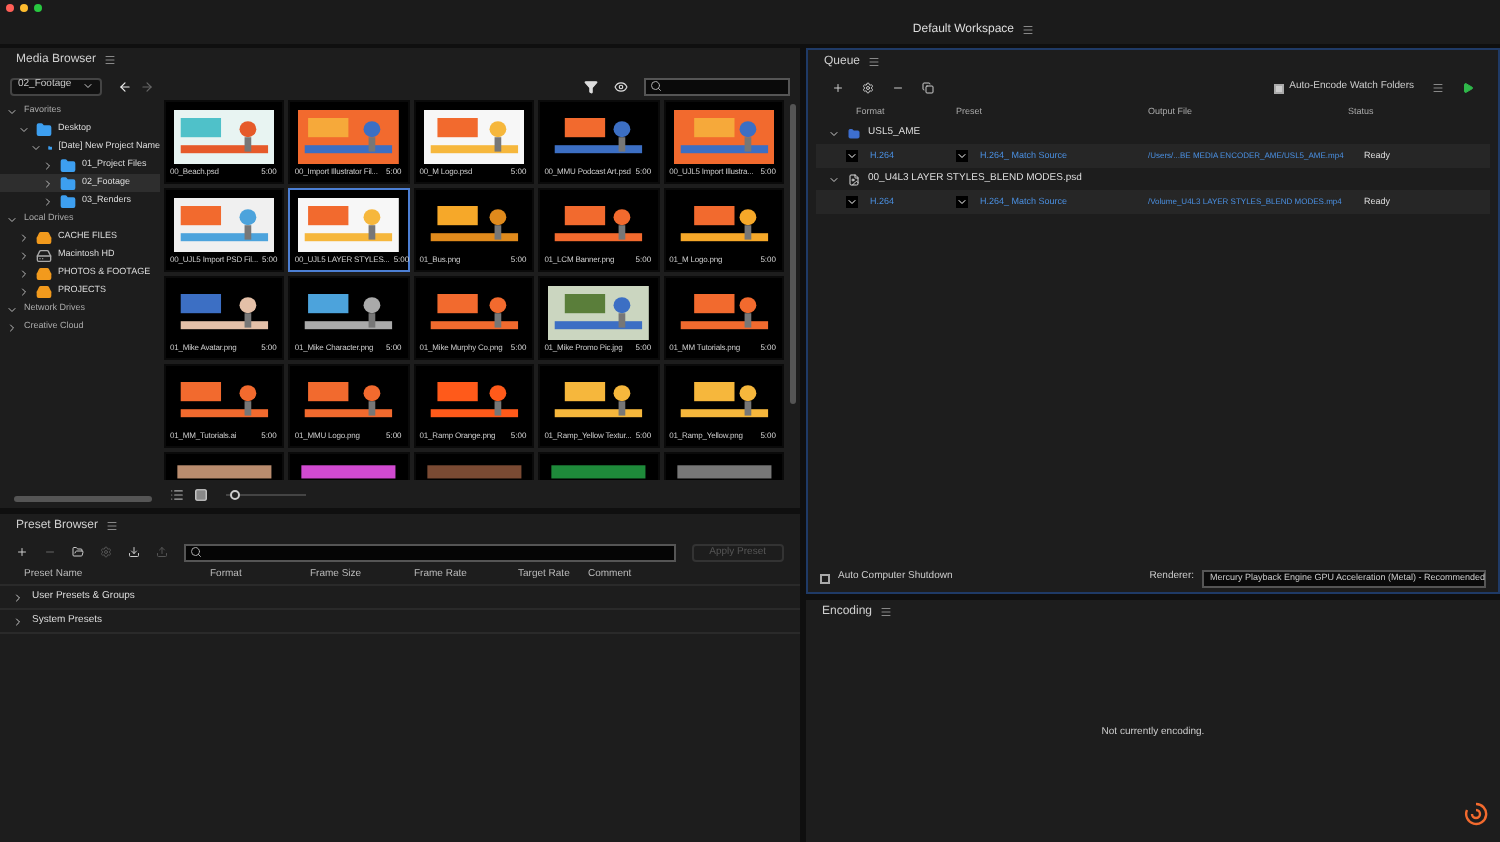 Image resolution: width=1500 pixels, height=842 pixels. What do you see at coordinates (591, 86) in the screenshot?
I see `filter-icon` at bounding box center [591, 86].